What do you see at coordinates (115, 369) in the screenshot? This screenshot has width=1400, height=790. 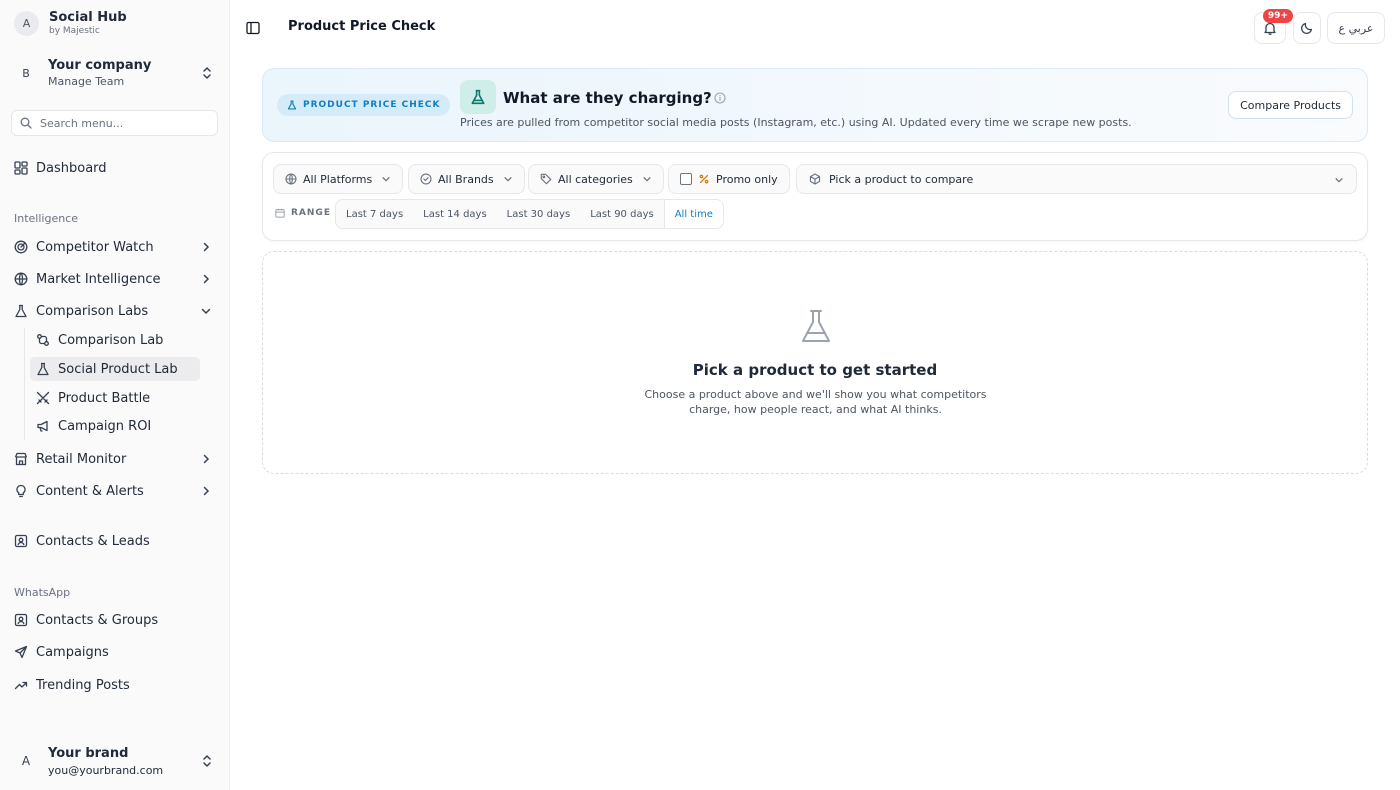 I see `nav-social-product-lab: Social Product Lab` at bounding box center [115, 369].